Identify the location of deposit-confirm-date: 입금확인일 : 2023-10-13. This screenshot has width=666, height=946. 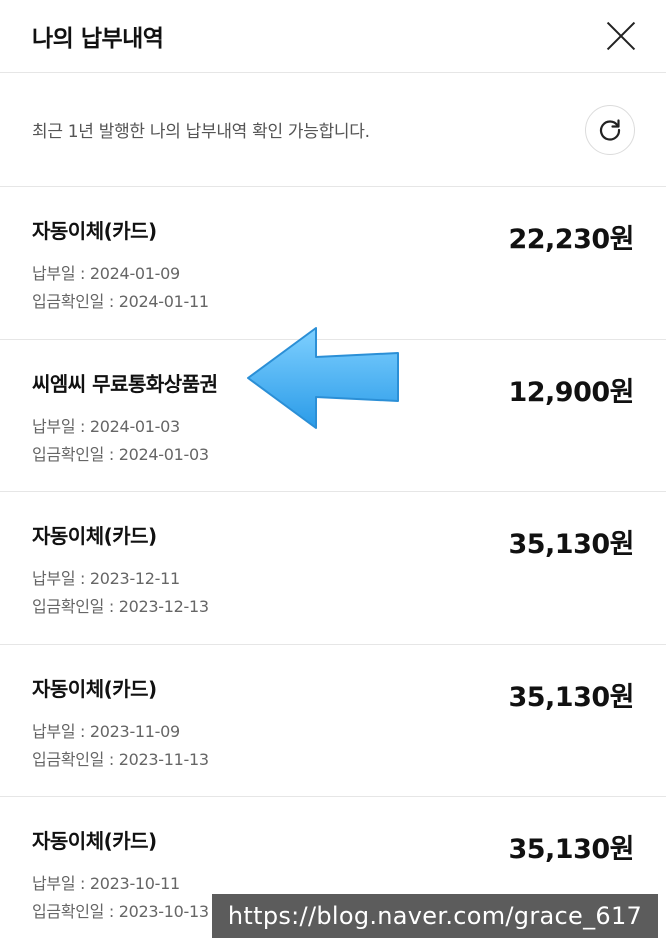
(120, 911).